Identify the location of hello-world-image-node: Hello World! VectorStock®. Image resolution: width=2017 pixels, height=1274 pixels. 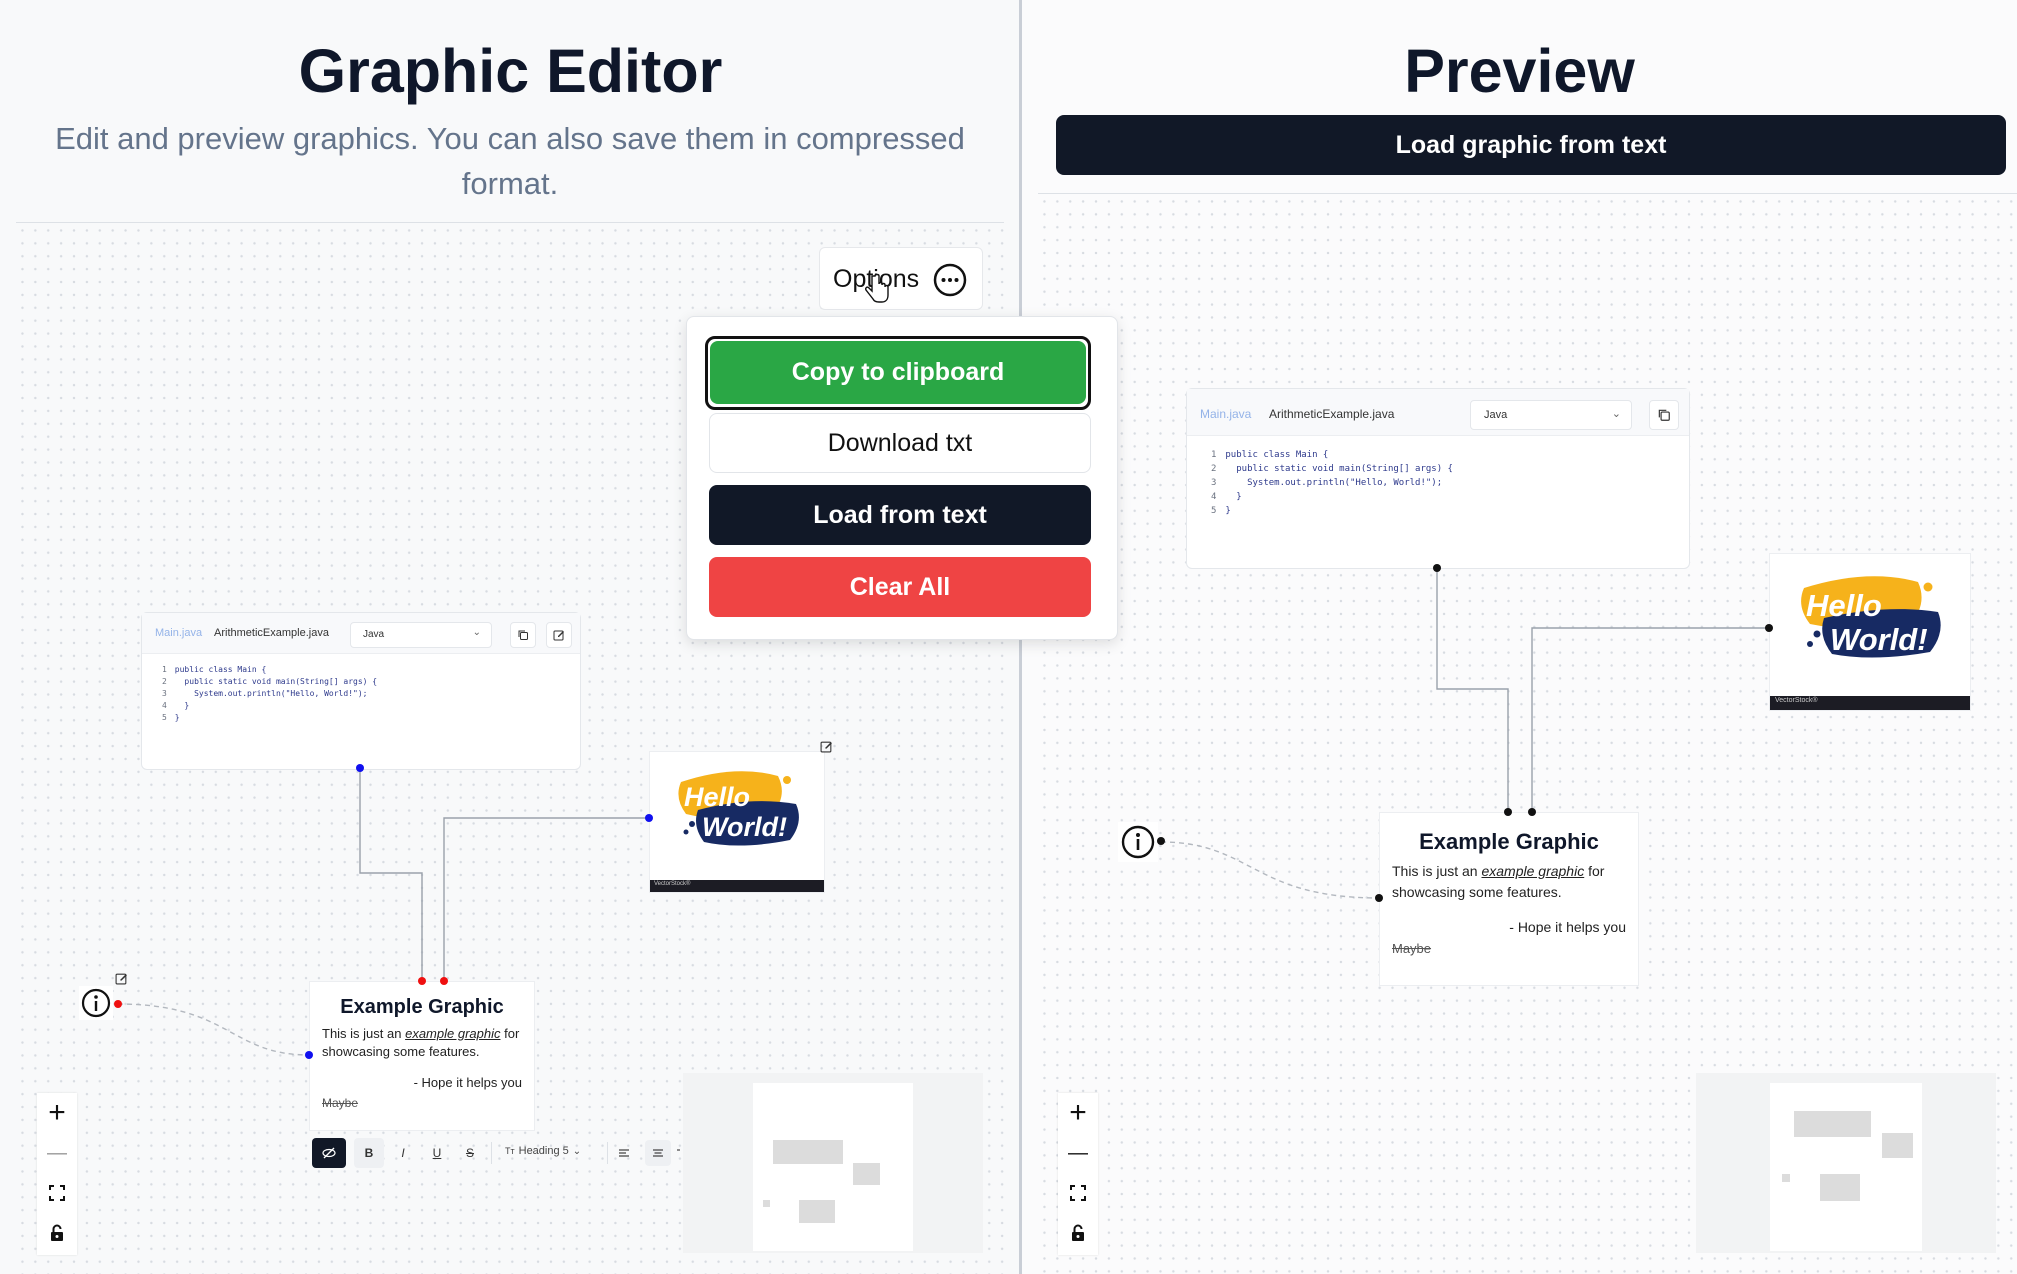
(737, 822).